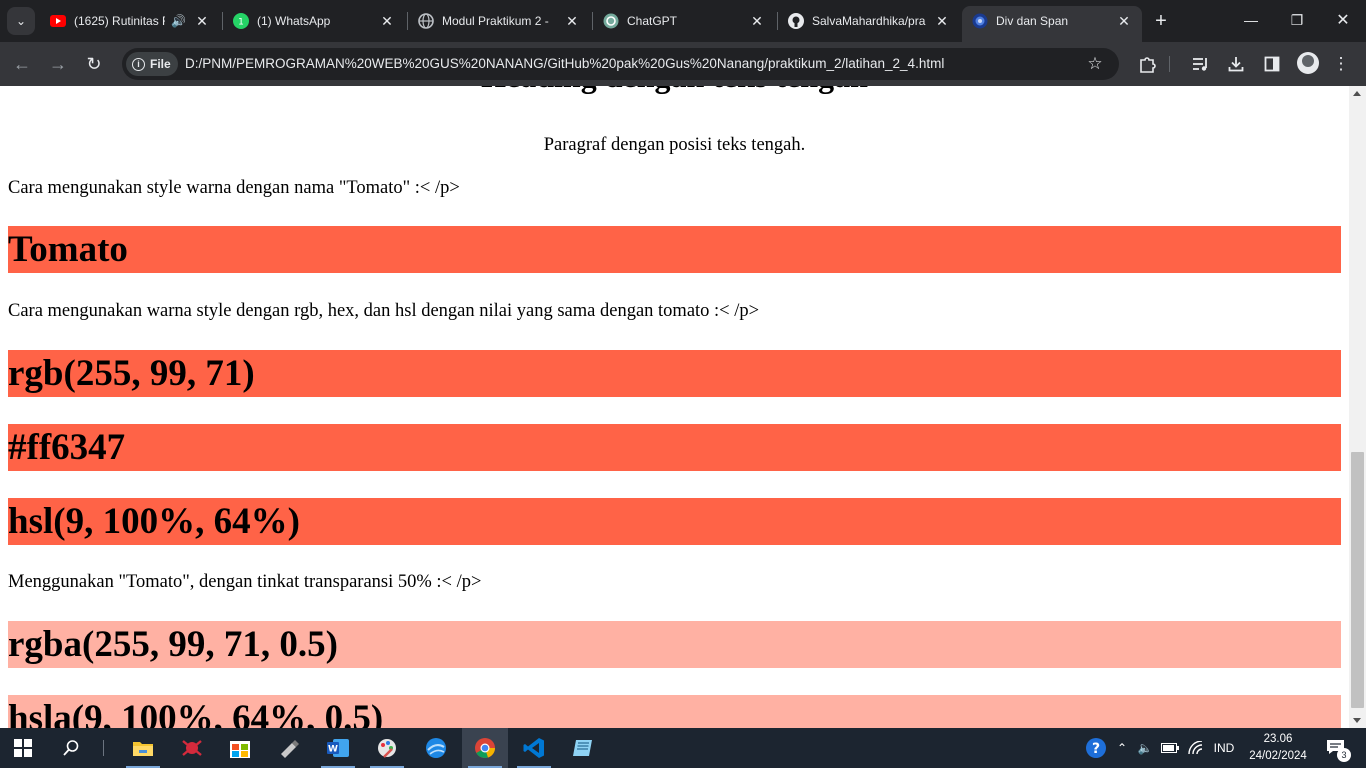 The width and height of the screenshot is (1366, 768). I want to click on taskbar-divider, so click(103, 748).